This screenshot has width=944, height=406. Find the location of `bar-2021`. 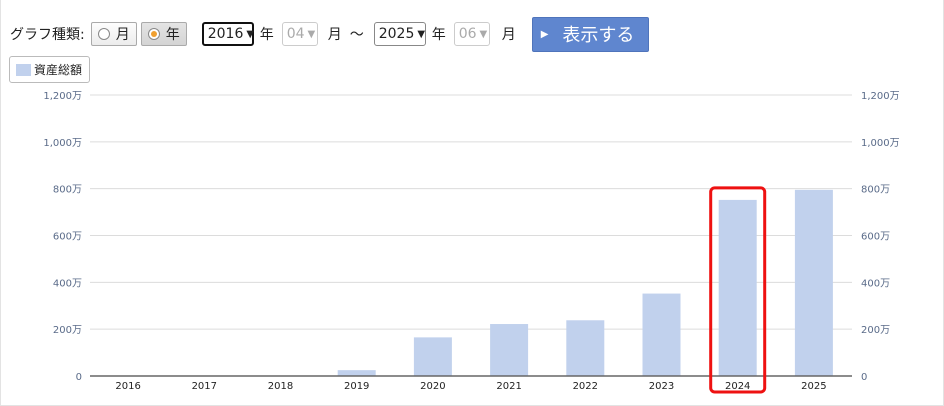

bar-2021 is located at coordinates (509, 350).